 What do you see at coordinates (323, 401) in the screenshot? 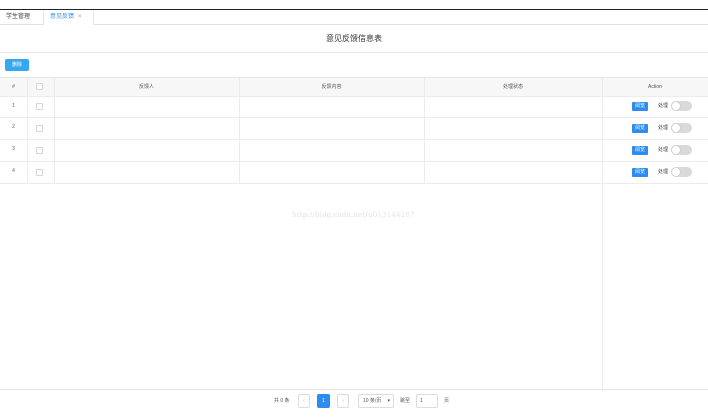
I see `page-button-current: 1` at bounding box center [323, 401].